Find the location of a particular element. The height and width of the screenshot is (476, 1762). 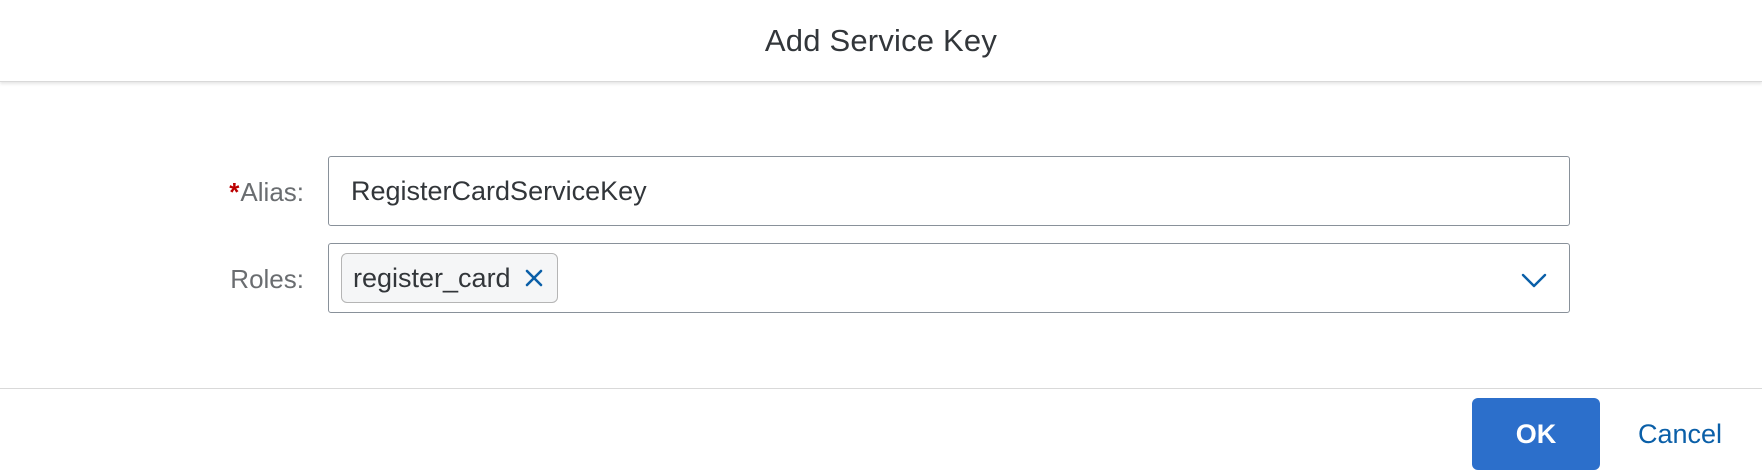

ok-button: OK is located at coordinates (1536, 434).